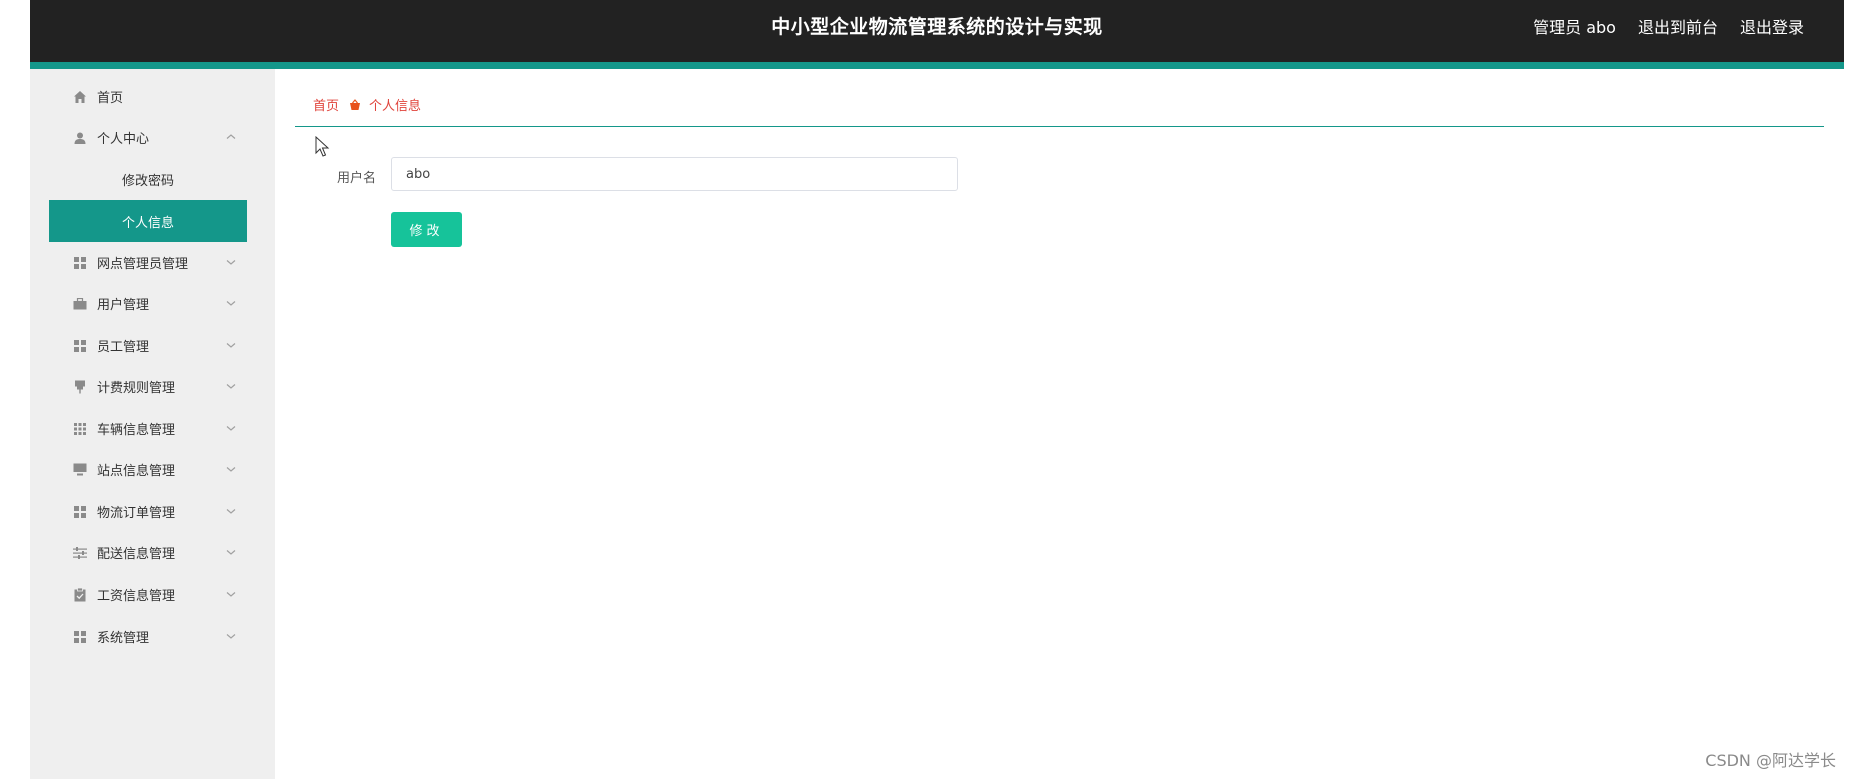 The width and height of the screenshot is (1850, 779). What do you see at coordinates (123, 305) in the screenshot?
I see `sidebar-item-label: 用户管理` at bounding box center [123, 305].